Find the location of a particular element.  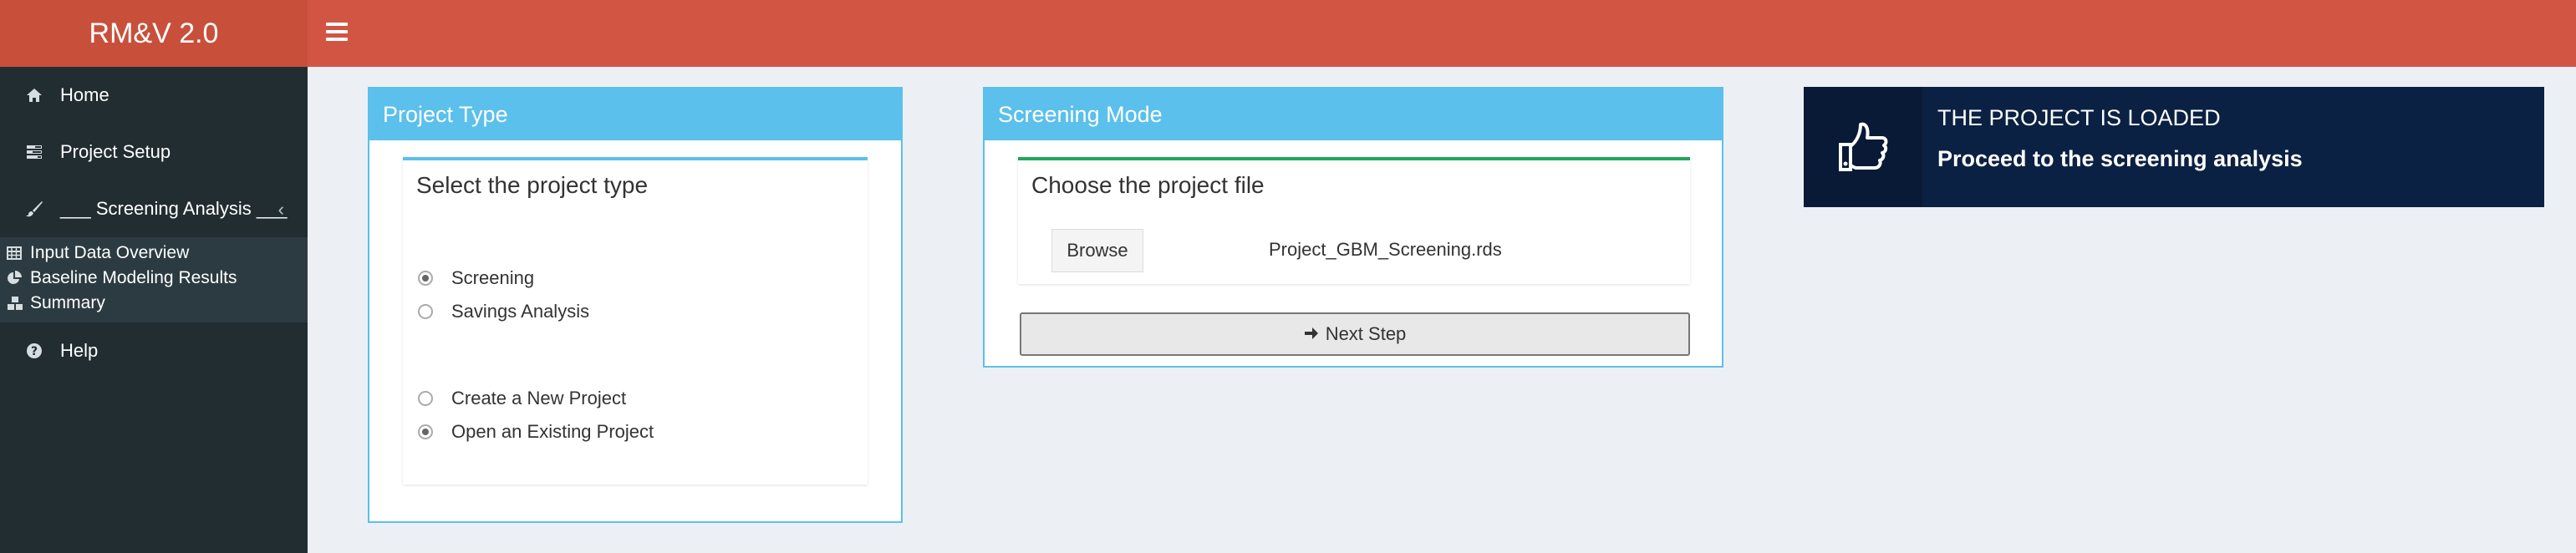

radio-savings-analysis: Savings Analysis is located at coordinates (503, 311).